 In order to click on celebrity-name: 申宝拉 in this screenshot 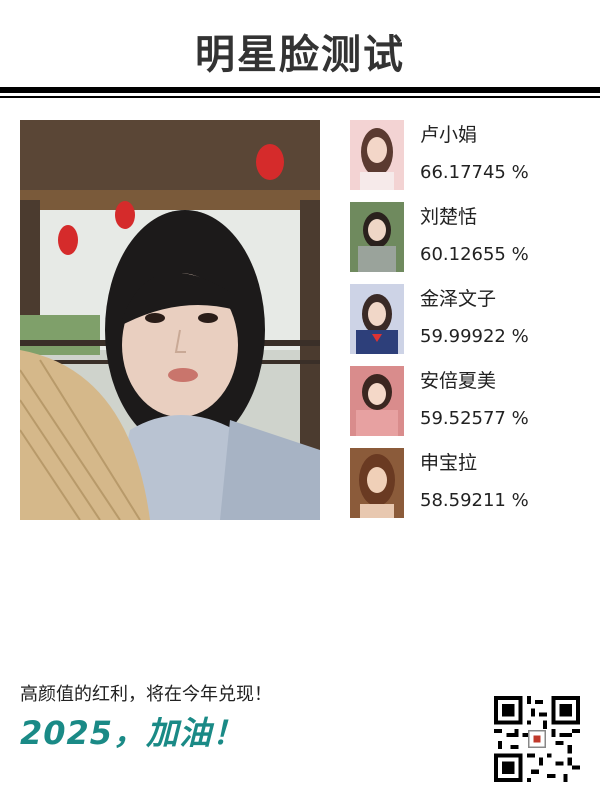, I will do `click(449, 463)`.